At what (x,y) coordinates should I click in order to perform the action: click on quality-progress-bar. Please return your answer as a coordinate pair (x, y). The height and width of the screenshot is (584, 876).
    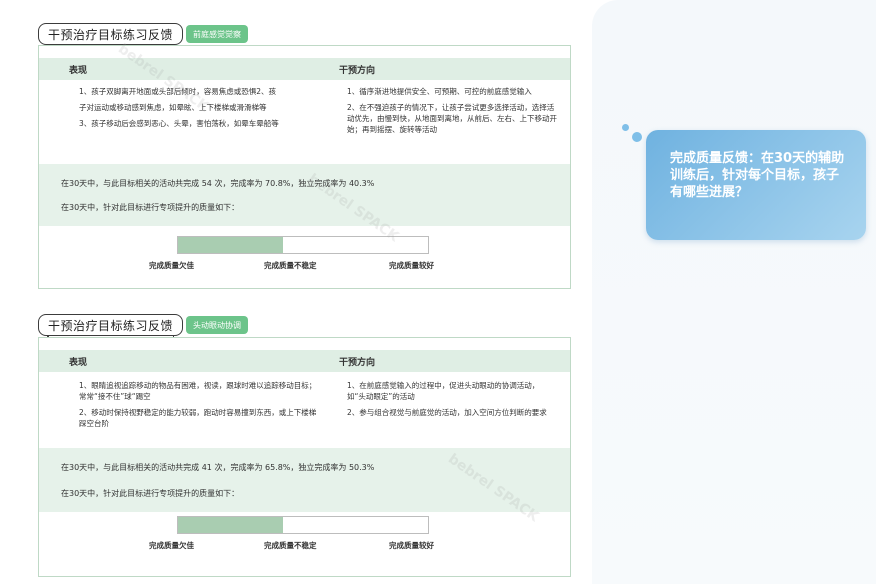
    Looking at the image, I should click on (303, 525).